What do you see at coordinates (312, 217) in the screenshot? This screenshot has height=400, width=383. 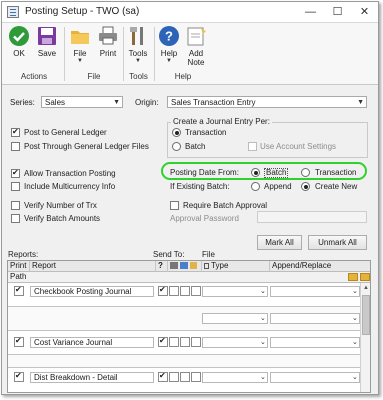 I see `approval-password-input` at bounding box center [312, 217].